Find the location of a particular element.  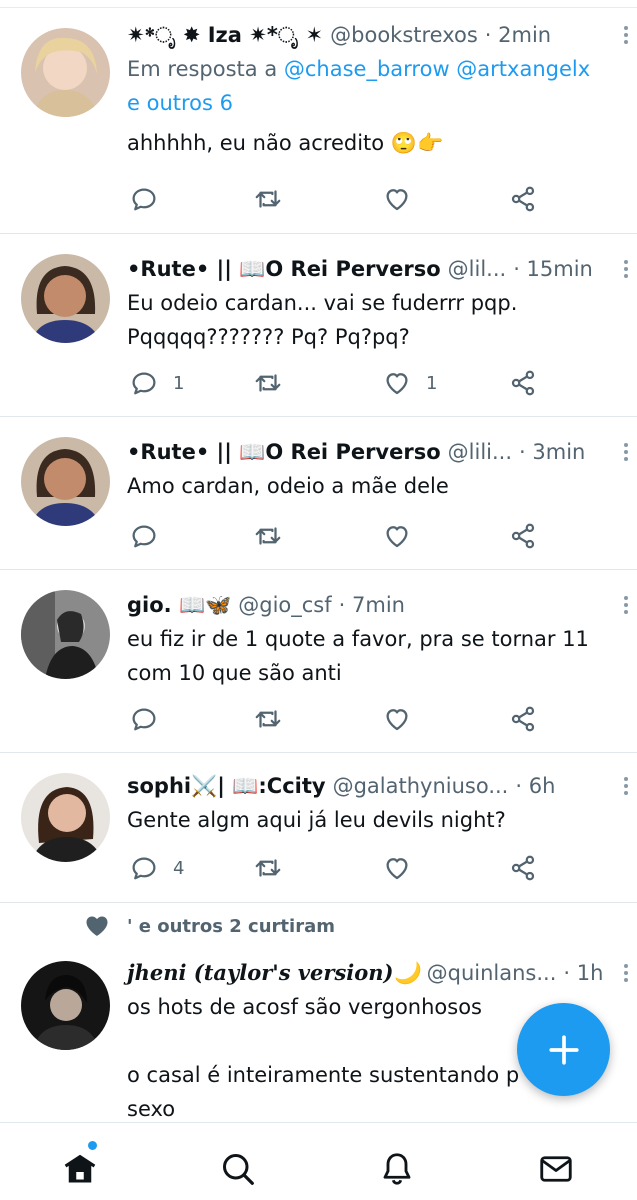

heart-filled-icon is located at coordinates (97, 926).